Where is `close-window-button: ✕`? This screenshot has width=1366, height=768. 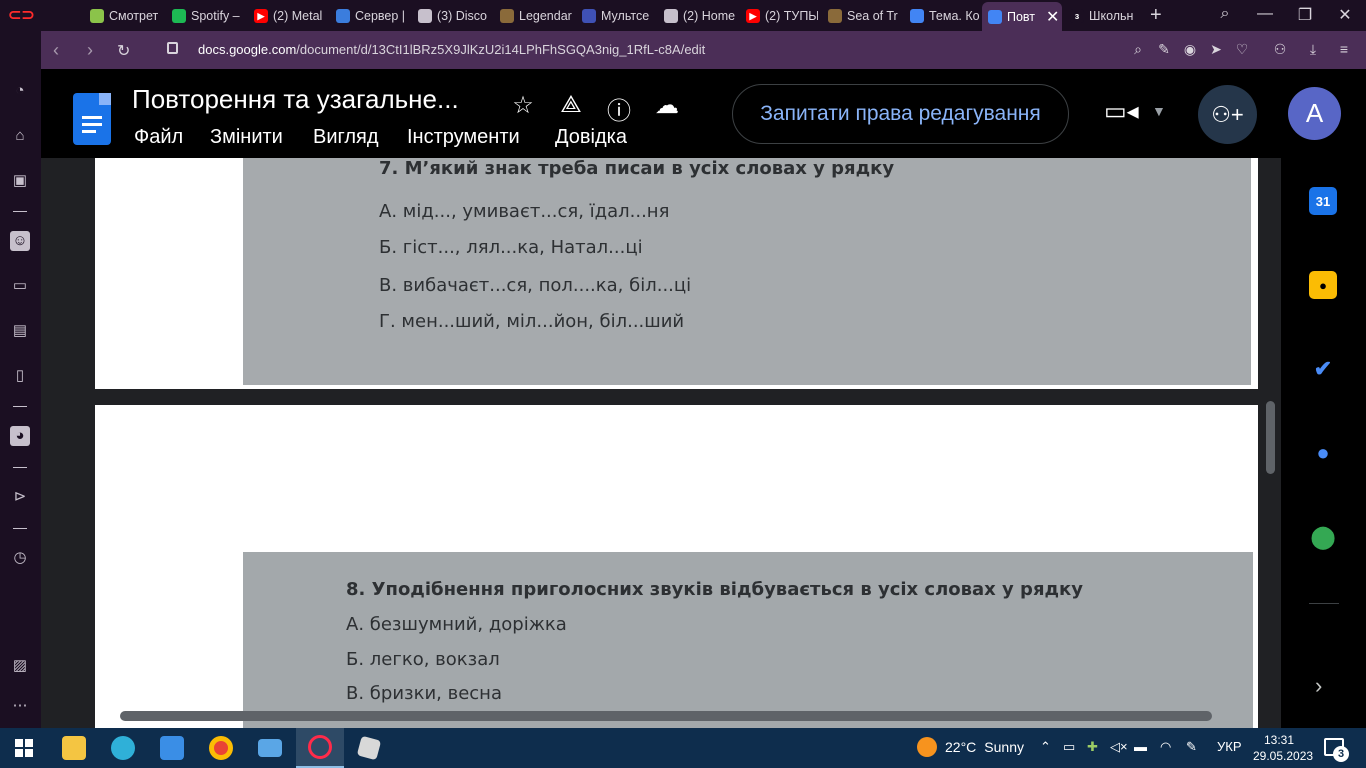 close-window-button: ✕ is located at coordinates (1345, 15).